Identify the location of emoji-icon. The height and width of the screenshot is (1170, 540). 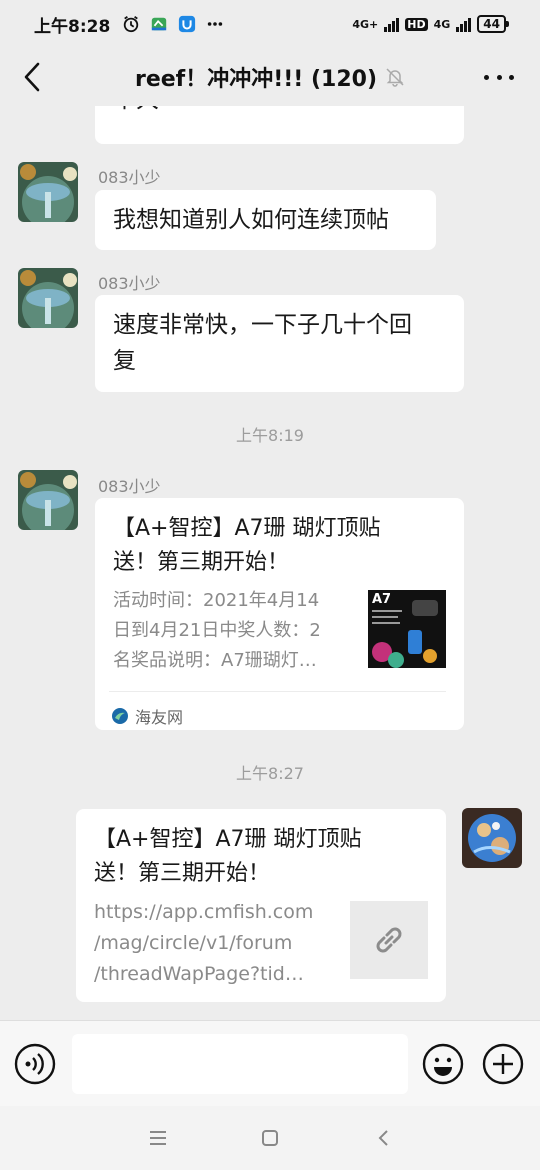
(443, 1064).